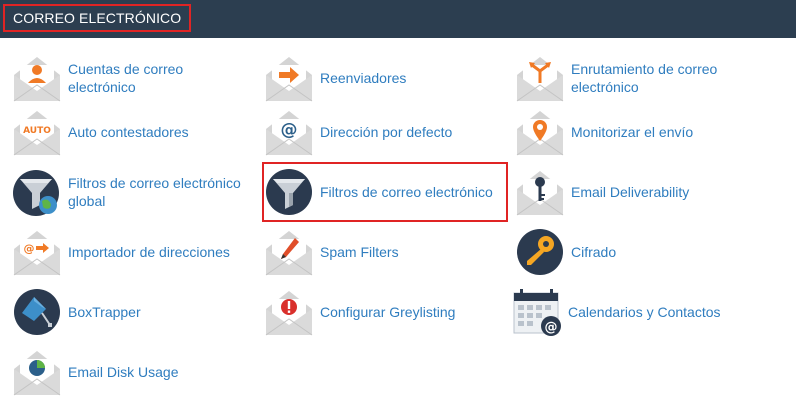  I want to click on item-forwarders: Reenviadores, so click(335, 78).